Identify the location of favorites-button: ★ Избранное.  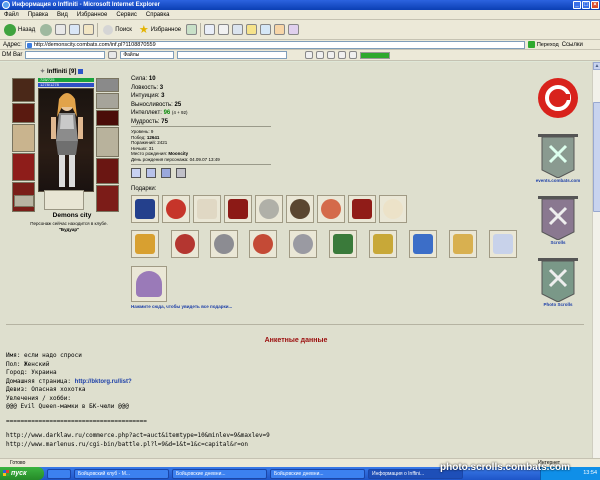
(160, 29).